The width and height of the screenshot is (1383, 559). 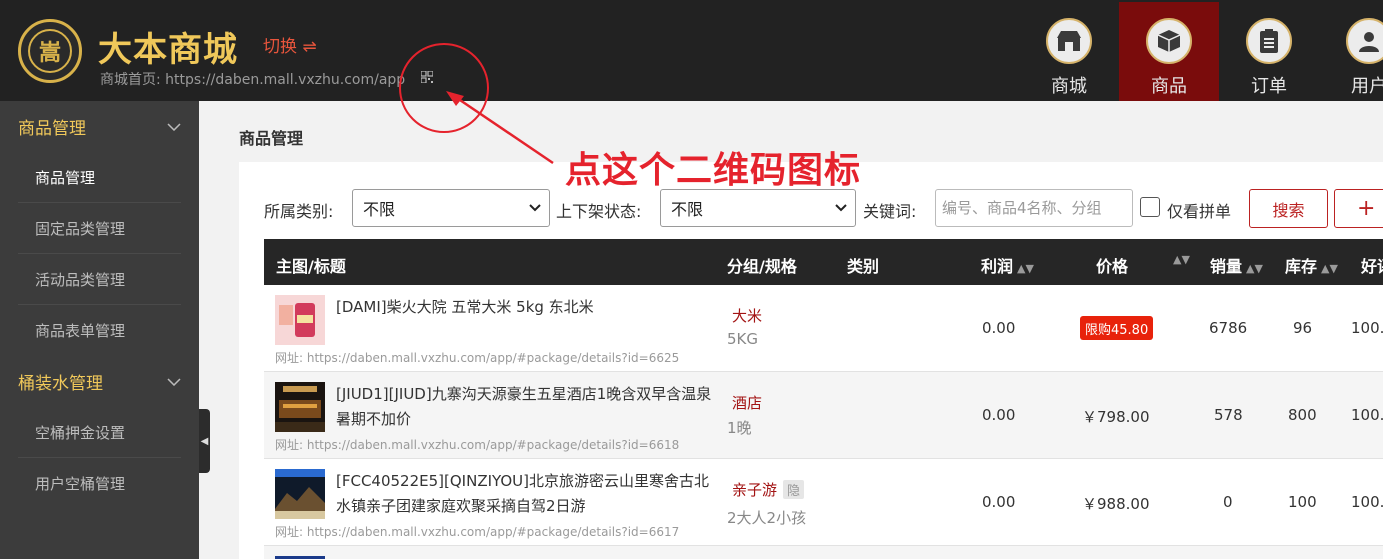 What do you see at coordinates (503, 129) in the screenshot?
I see `annotation-arrow` at bounding box center [503, 129].